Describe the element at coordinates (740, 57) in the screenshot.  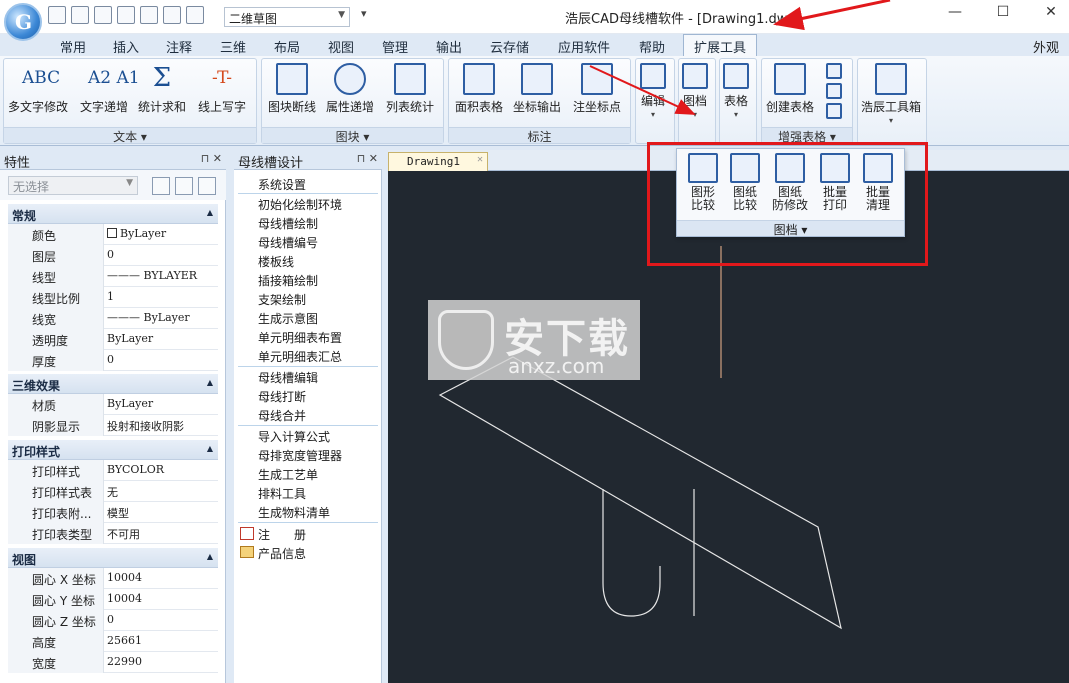
I see `annotation-arrows` at that location.